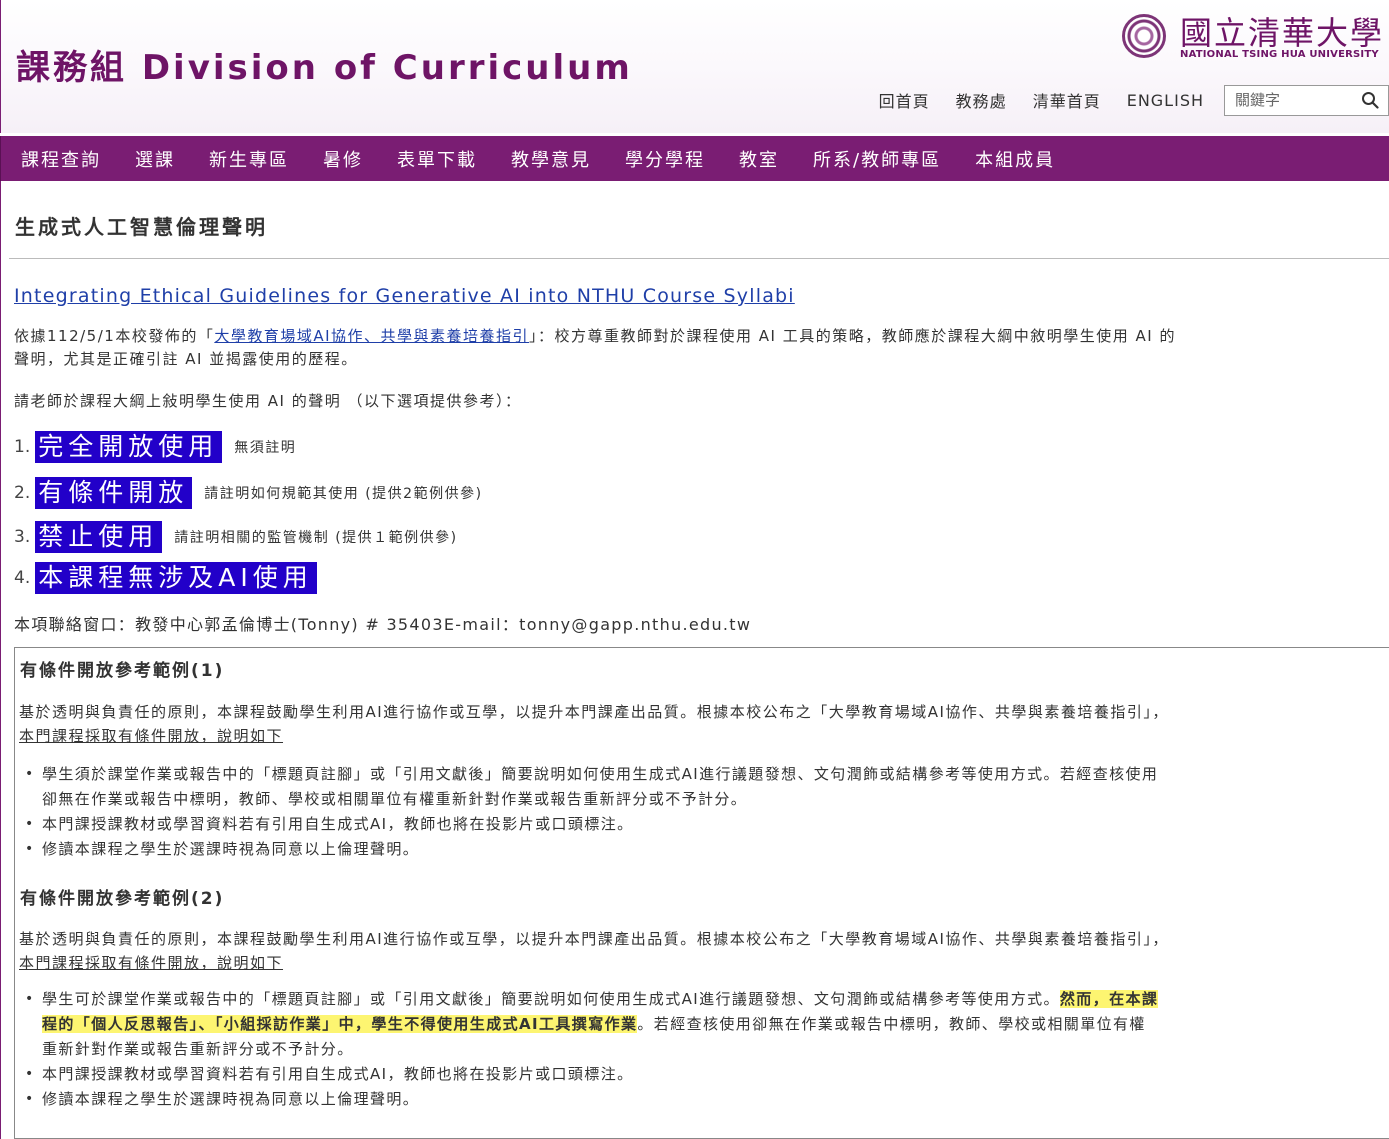  Describe the element at coordinates (22, 447) in the screenshot. I see `option-number: 1.` at that location.